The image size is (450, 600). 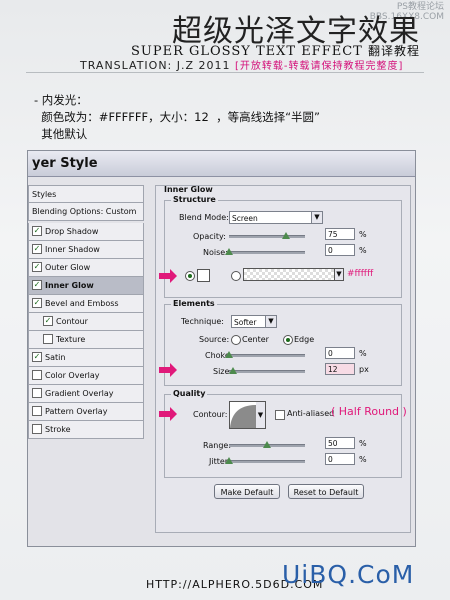 What do you see at coordinates (340, 369) in the screenshot?
I see `size-input: 12` at bounding box center [340, 369].